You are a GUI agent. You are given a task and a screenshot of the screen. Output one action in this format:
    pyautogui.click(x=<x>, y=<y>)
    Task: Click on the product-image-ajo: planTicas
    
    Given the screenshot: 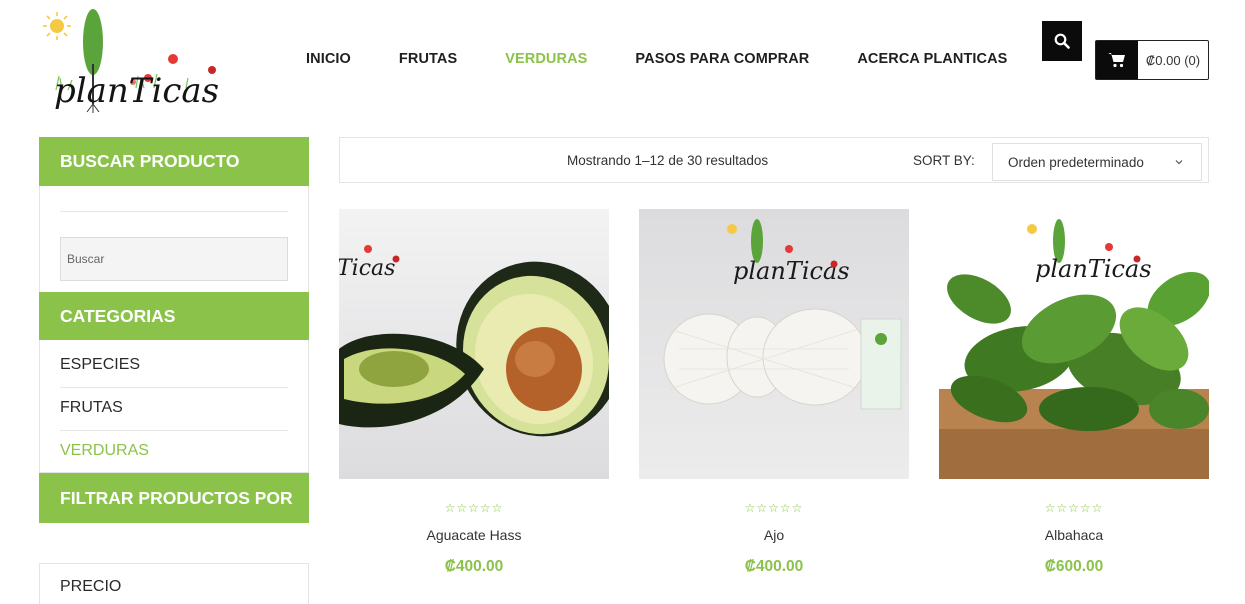 What is the action you would take?
    pyautogui.click(x=774, y=344)
    